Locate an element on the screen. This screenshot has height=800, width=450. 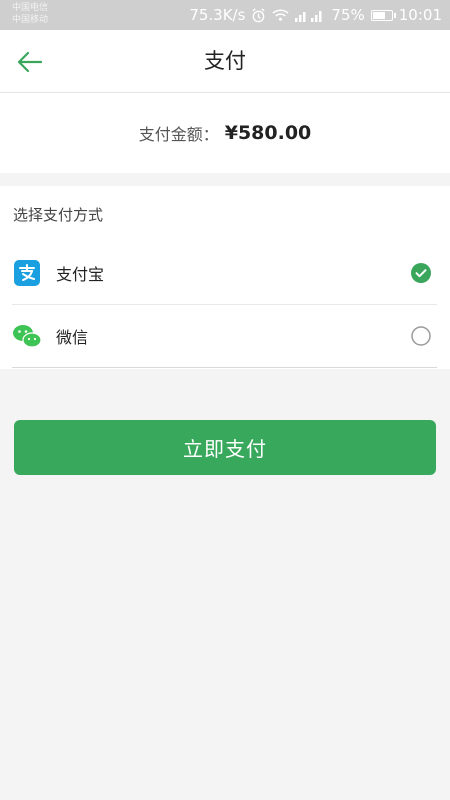
wifi-icon is located at coordinates (280, 15).